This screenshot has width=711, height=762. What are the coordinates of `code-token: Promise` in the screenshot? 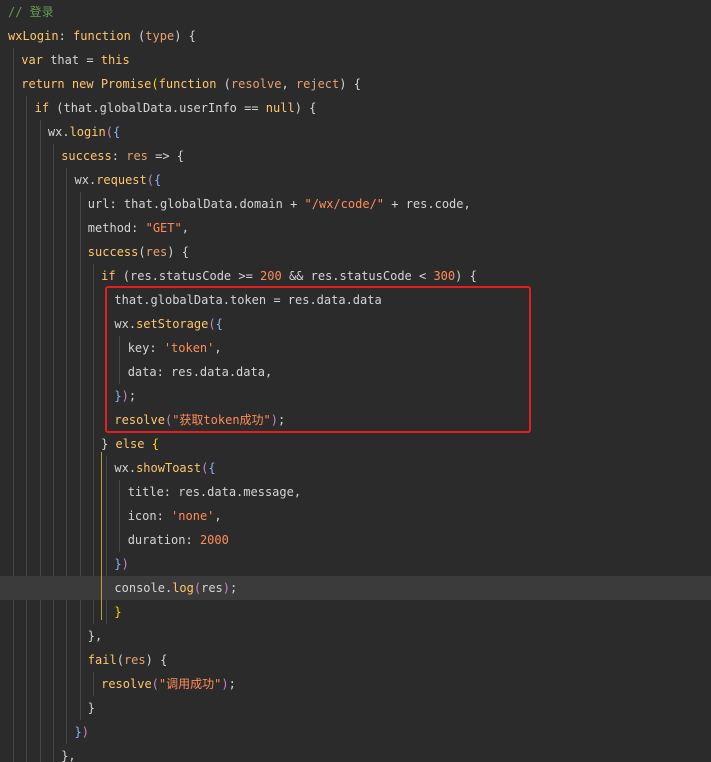 It's located at (126, 84).